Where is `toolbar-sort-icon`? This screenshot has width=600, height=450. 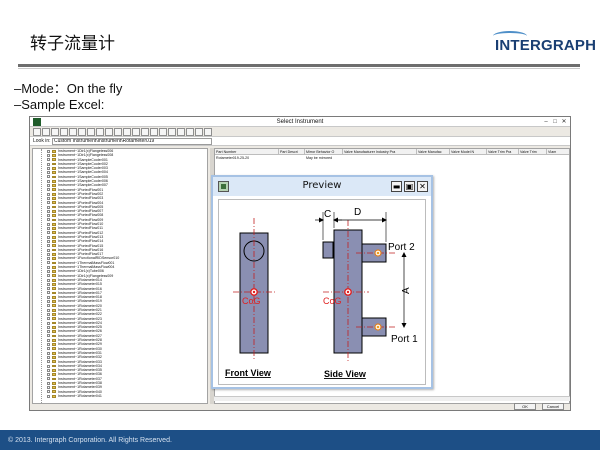 toolbar-sort-icon is located at coordinates (154, 132).